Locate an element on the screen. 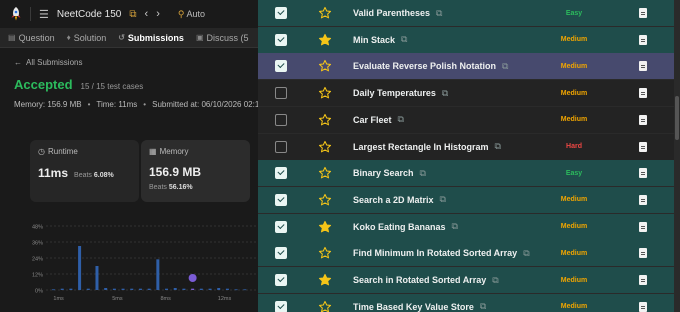 The width and height of the screenshot is (680, 312). problem-link: Koko Eating Bananas ⧉ is located at coordinates (405, 226).